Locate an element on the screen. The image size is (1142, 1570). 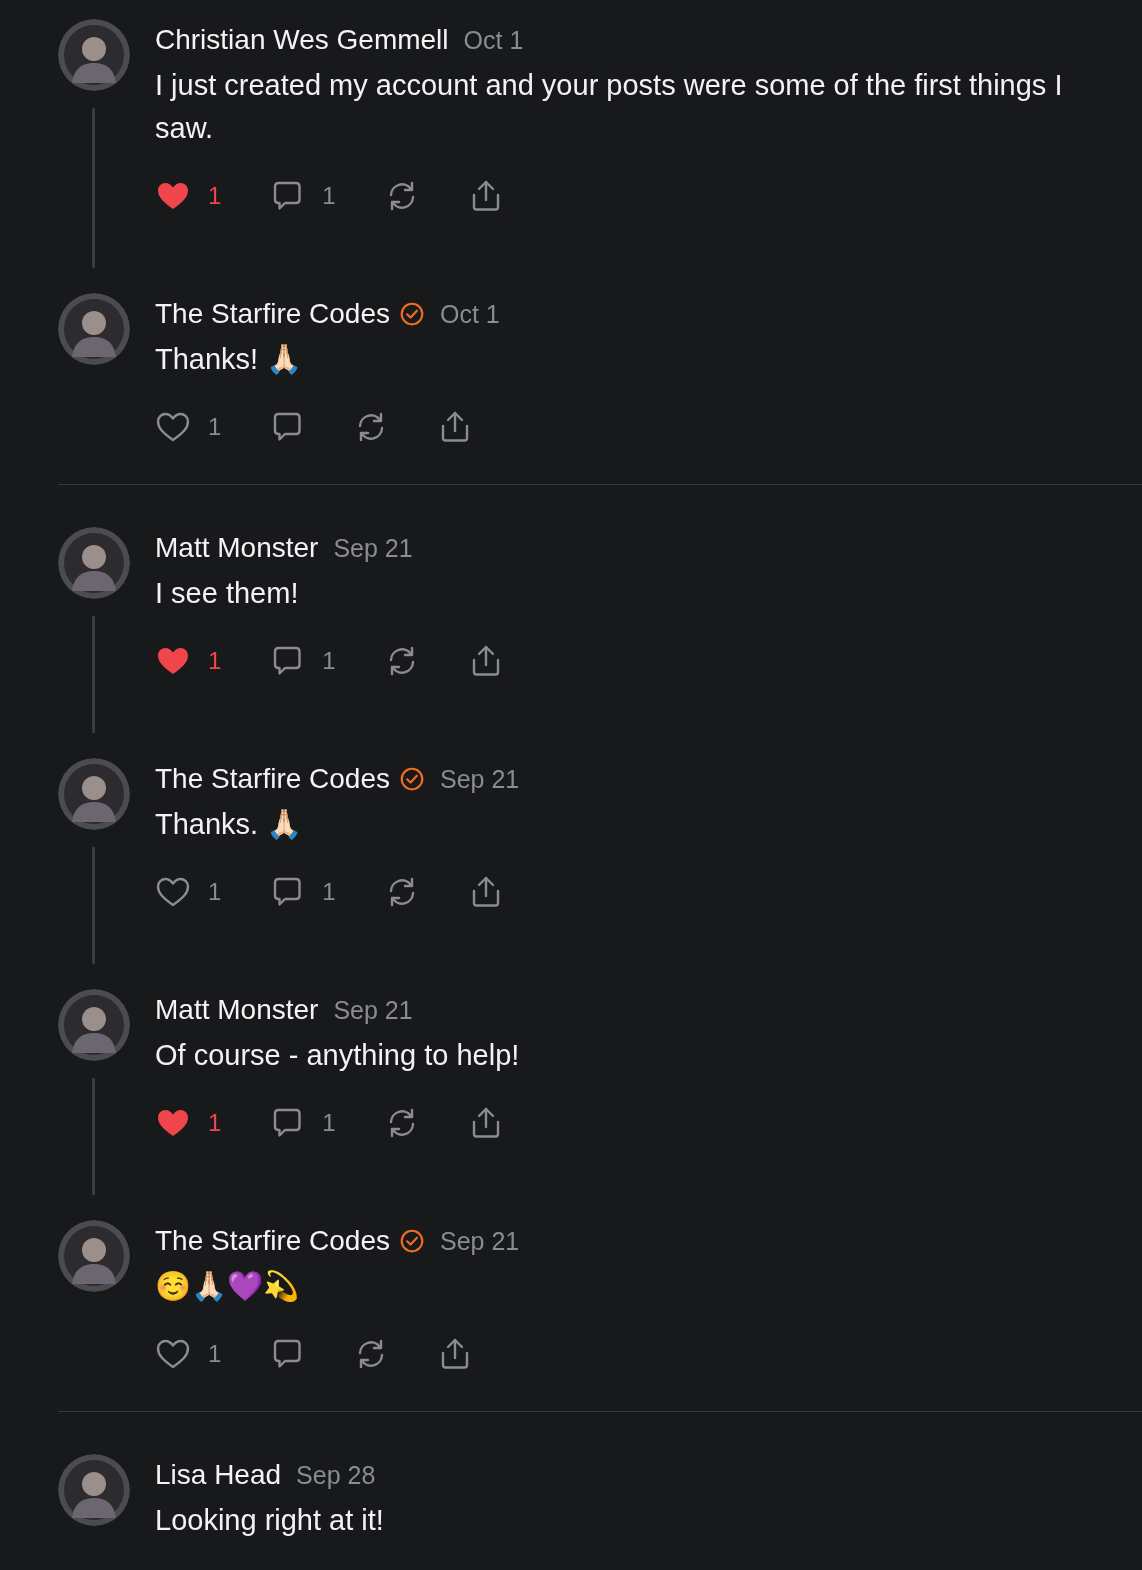
post-text: Thanks. 🙏🏻 is located at coordinates (229, 824).